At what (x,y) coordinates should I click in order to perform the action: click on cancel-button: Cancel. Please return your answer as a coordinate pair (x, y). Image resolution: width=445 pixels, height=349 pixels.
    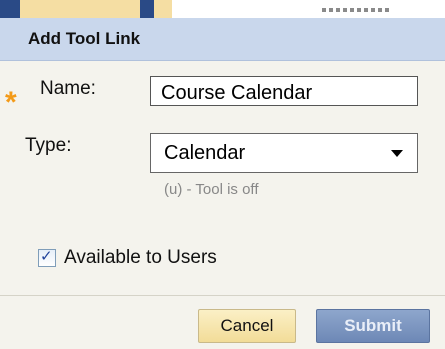
    Looking at the image, I should click on (247, 326).